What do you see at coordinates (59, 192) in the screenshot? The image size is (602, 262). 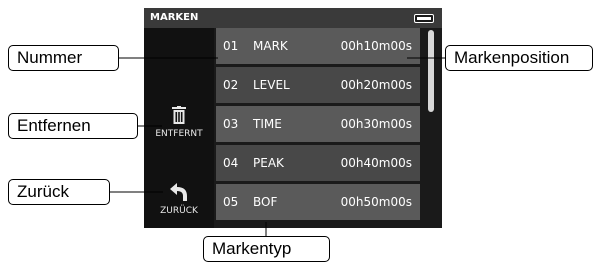 I see `callout-zurueck: Zurück` at bounding box center [59, 192].